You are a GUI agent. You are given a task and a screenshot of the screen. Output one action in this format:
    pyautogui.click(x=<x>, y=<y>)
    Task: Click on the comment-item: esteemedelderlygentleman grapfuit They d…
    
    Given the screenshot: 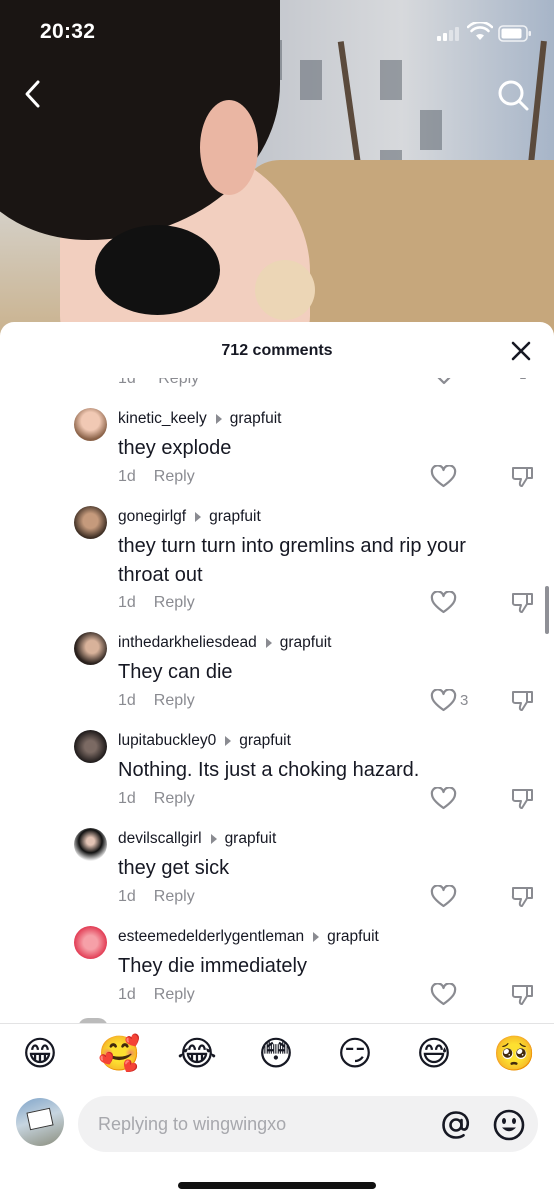 What is the action you would take?
    pyautogui.click(x=277, y=971)
    